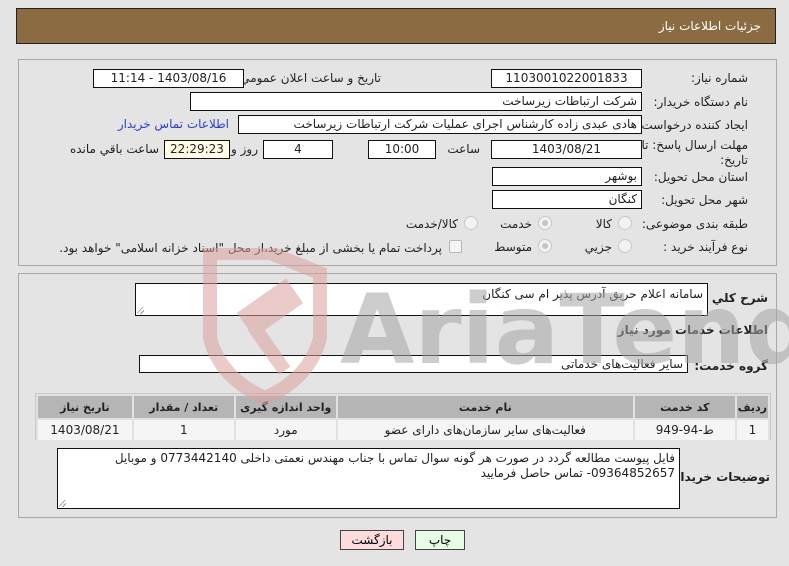 Image resolution: width=789 pixels, height=566 pixels. Describe the element at coordinates (684, 430) in the screenshot. I see `cell-service-code: ط-94-949` at that location.